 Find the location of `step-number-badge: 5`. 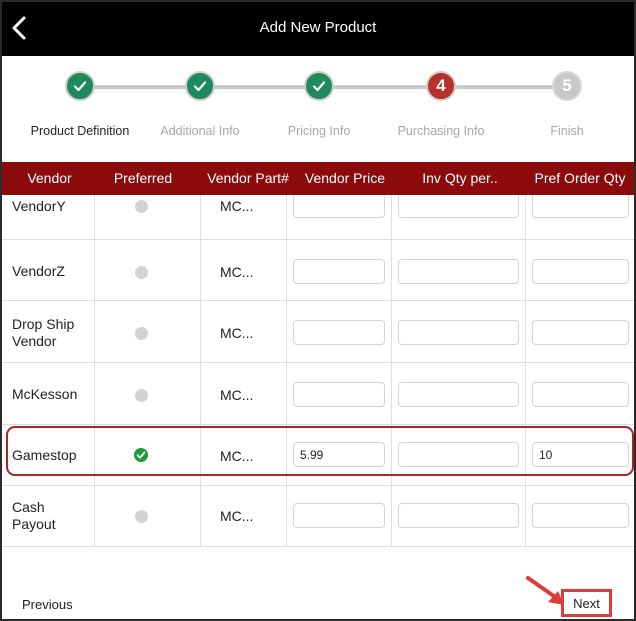

step-number-badge: 5 is located at coordinates (567, 86).